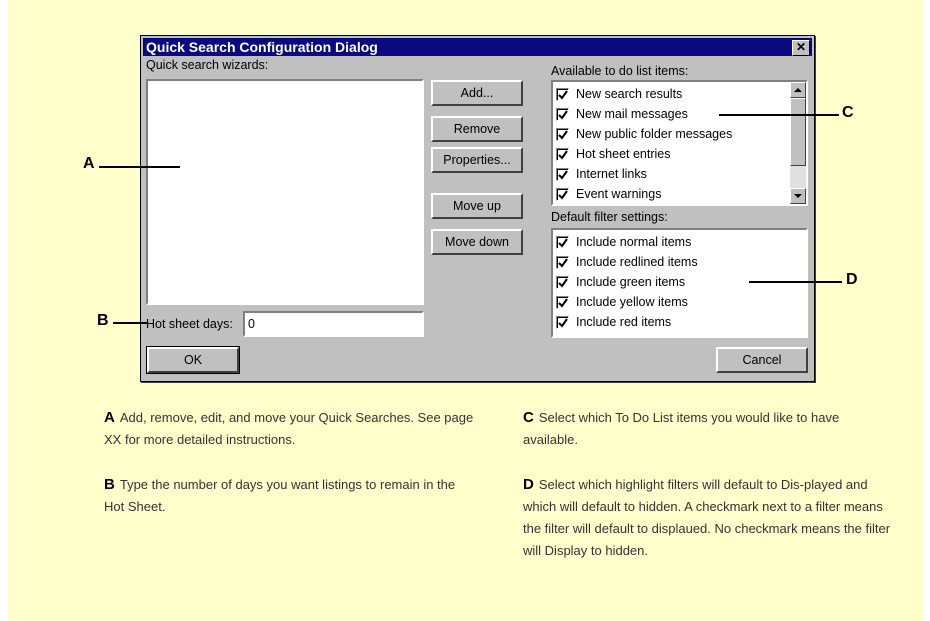 Image resolution: width=930 pixels, height=621 pixels. I want to click on cancel-button: Cancel, so click(762, 360).